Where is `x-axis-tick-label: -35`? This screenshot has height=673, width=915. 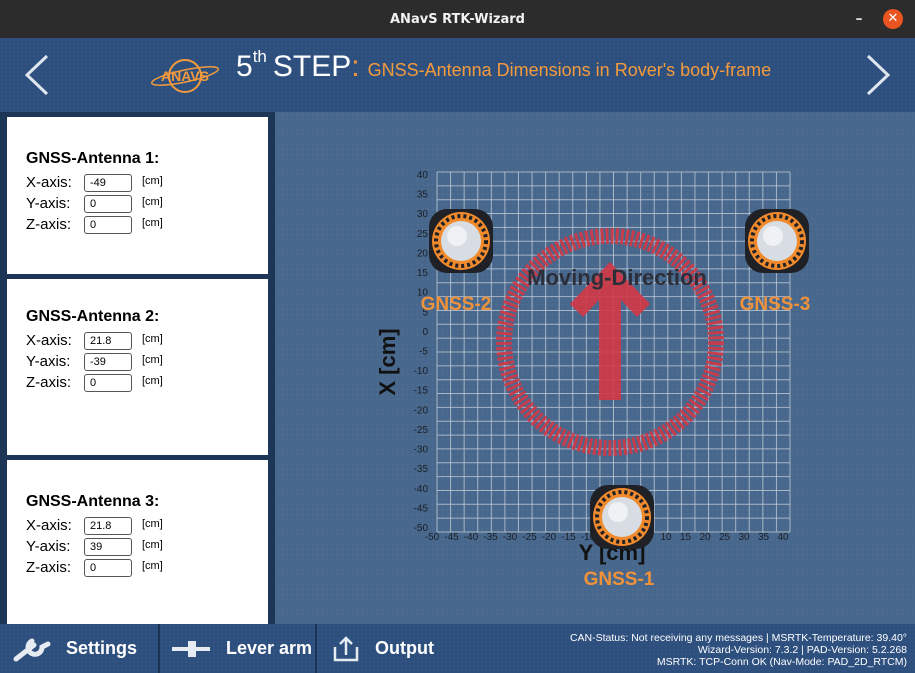 x-axis-tick-label: -35 is located at coordinates (421, 469).